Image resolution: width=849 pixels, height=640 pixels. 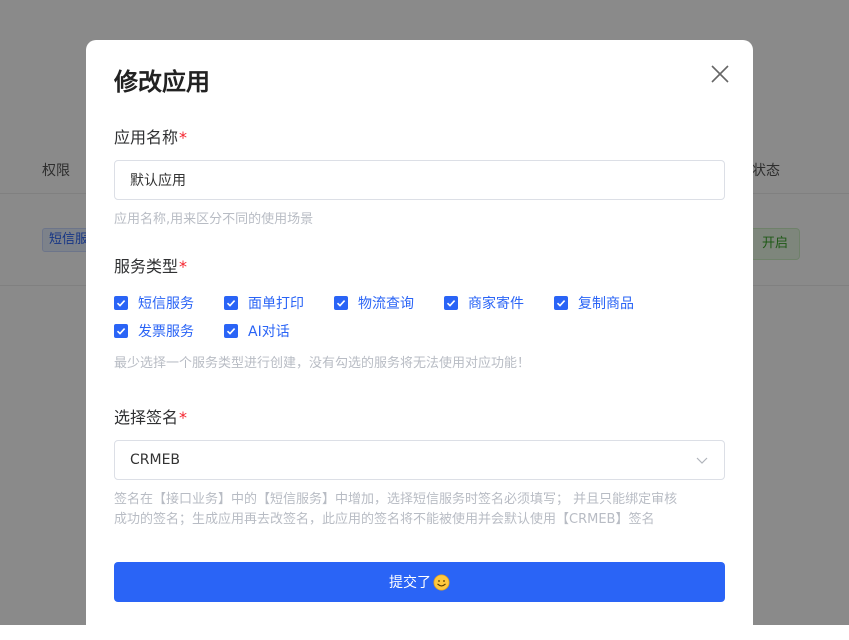 I want to click on app-name-label: 应用名称*, so click(x=150, y=136).